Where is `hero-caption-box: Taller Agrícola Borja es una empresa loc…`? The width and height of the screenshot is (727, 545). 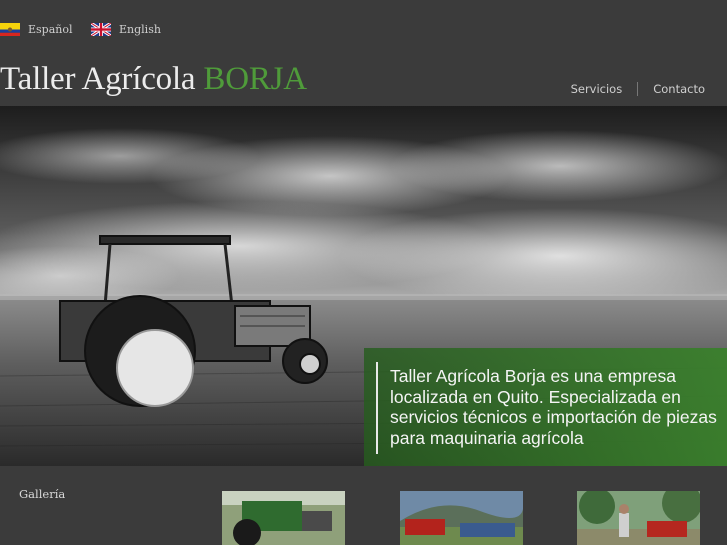
hero-caption-box: Taller Agrícola Borja es una empresa loc… is located at coordinates (545, 407).